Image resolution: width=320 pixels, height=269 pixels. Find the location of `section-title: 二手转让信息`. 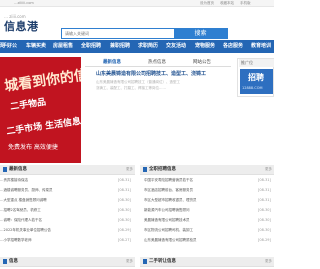

section-title: 二手转让信息 is located at coordinates (162, 261).